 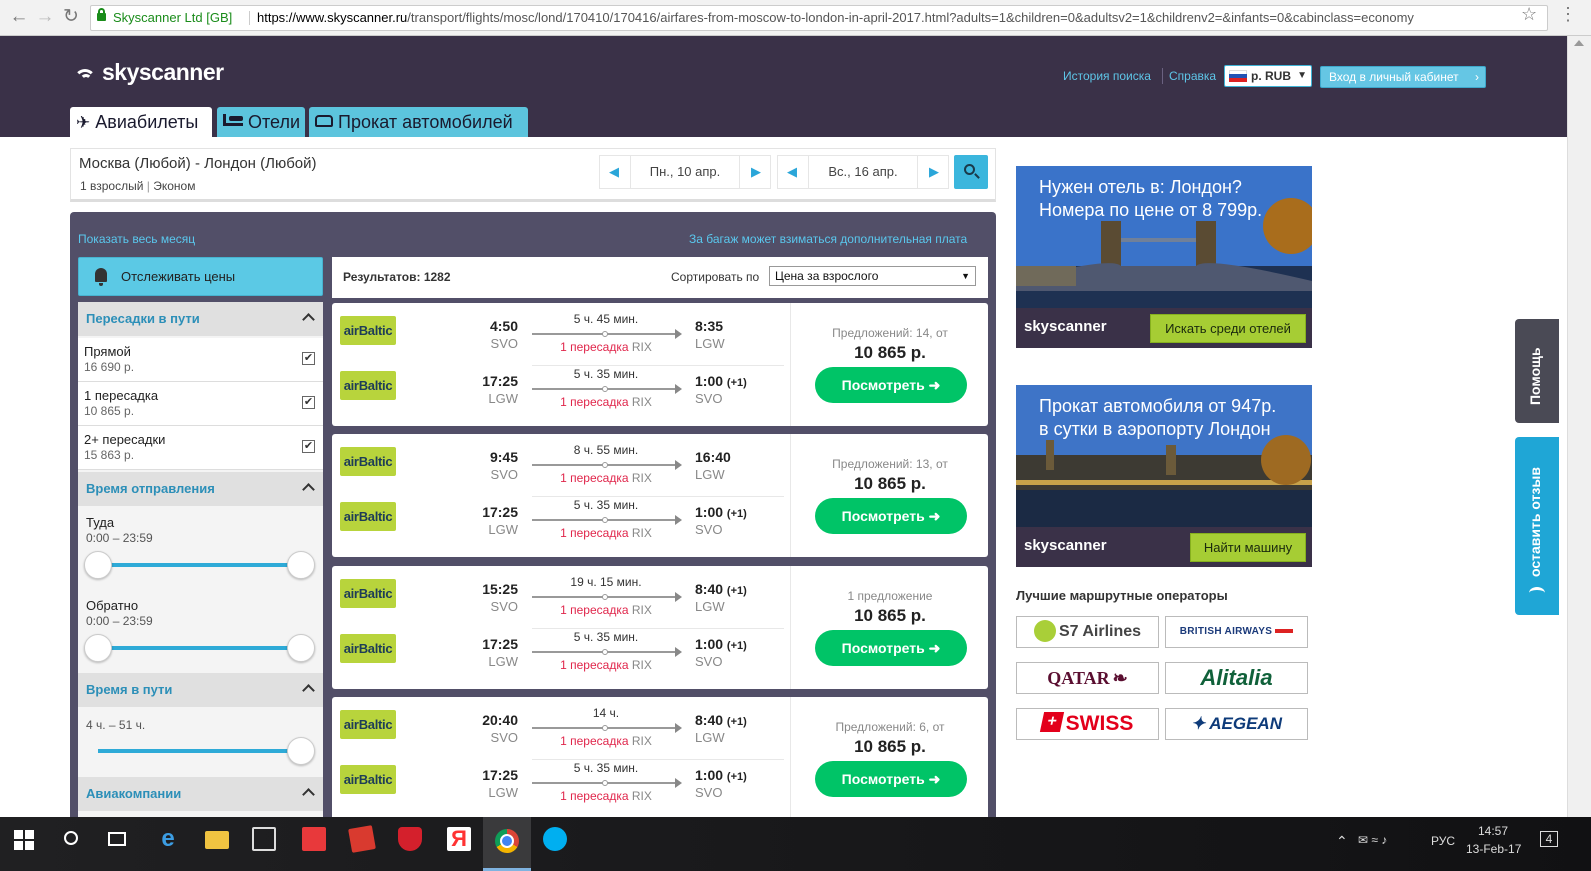 I want to click on aegean-logo: ✦ AEGEAN, so click(x=1236, y=724).